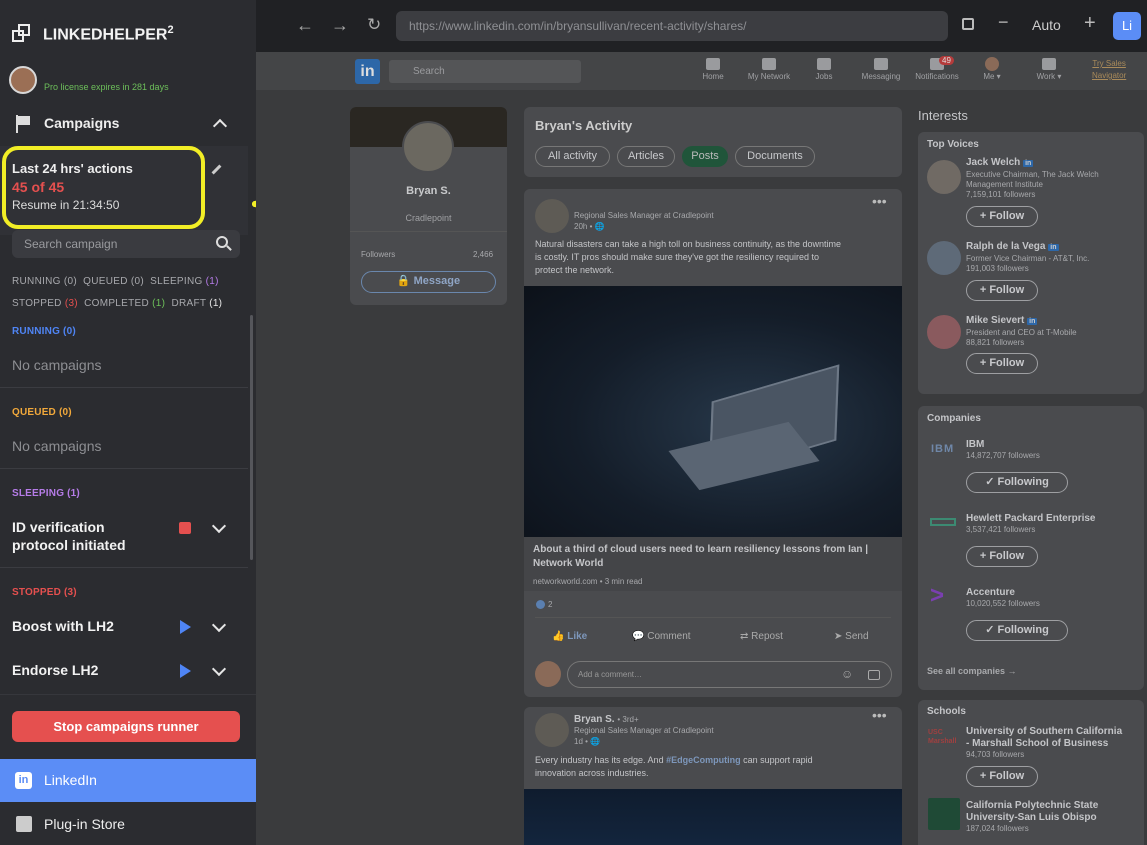  What do you see at coordinates (305, 25) in the screenshot?
I see `back-icon: ←` at bounding box center [305, 25].